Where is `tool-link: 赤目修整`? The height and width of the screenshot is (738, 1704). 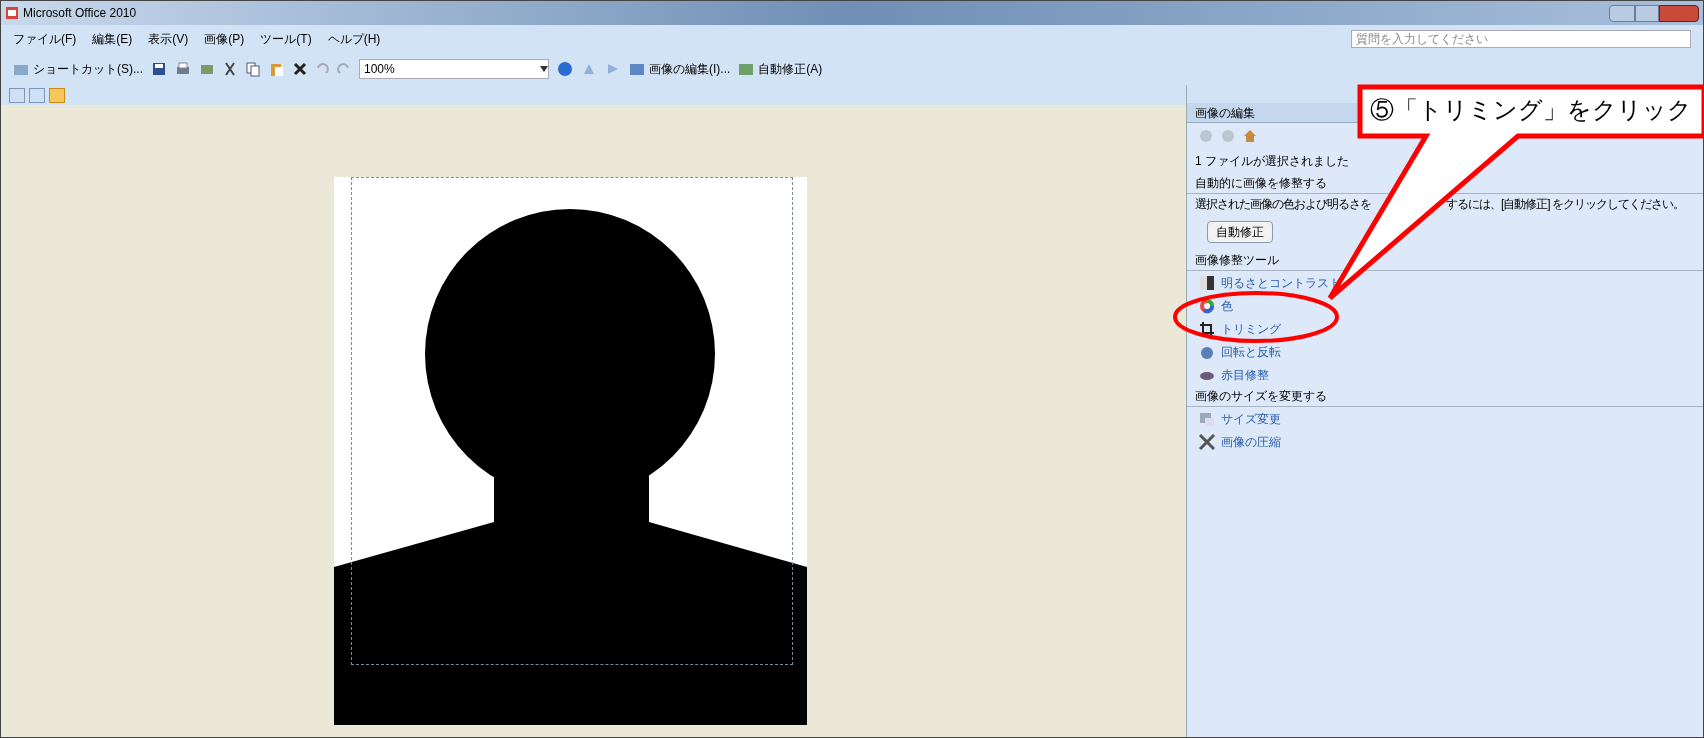 tool-link: 赤目修整 is located at coordinates (1245, 374).